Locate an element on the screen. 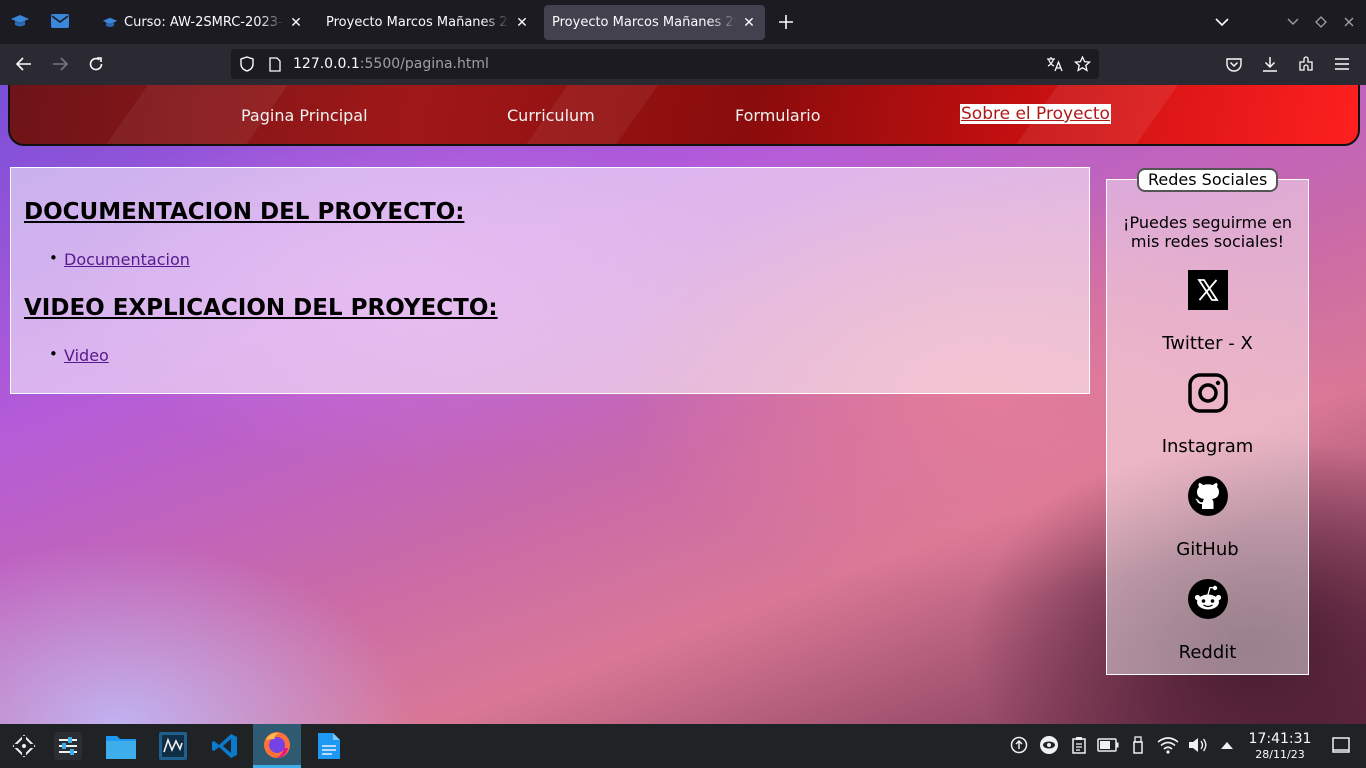 This screenshot has height=768, width=1366. app-launcher-button is located at coordinates (24, 746).